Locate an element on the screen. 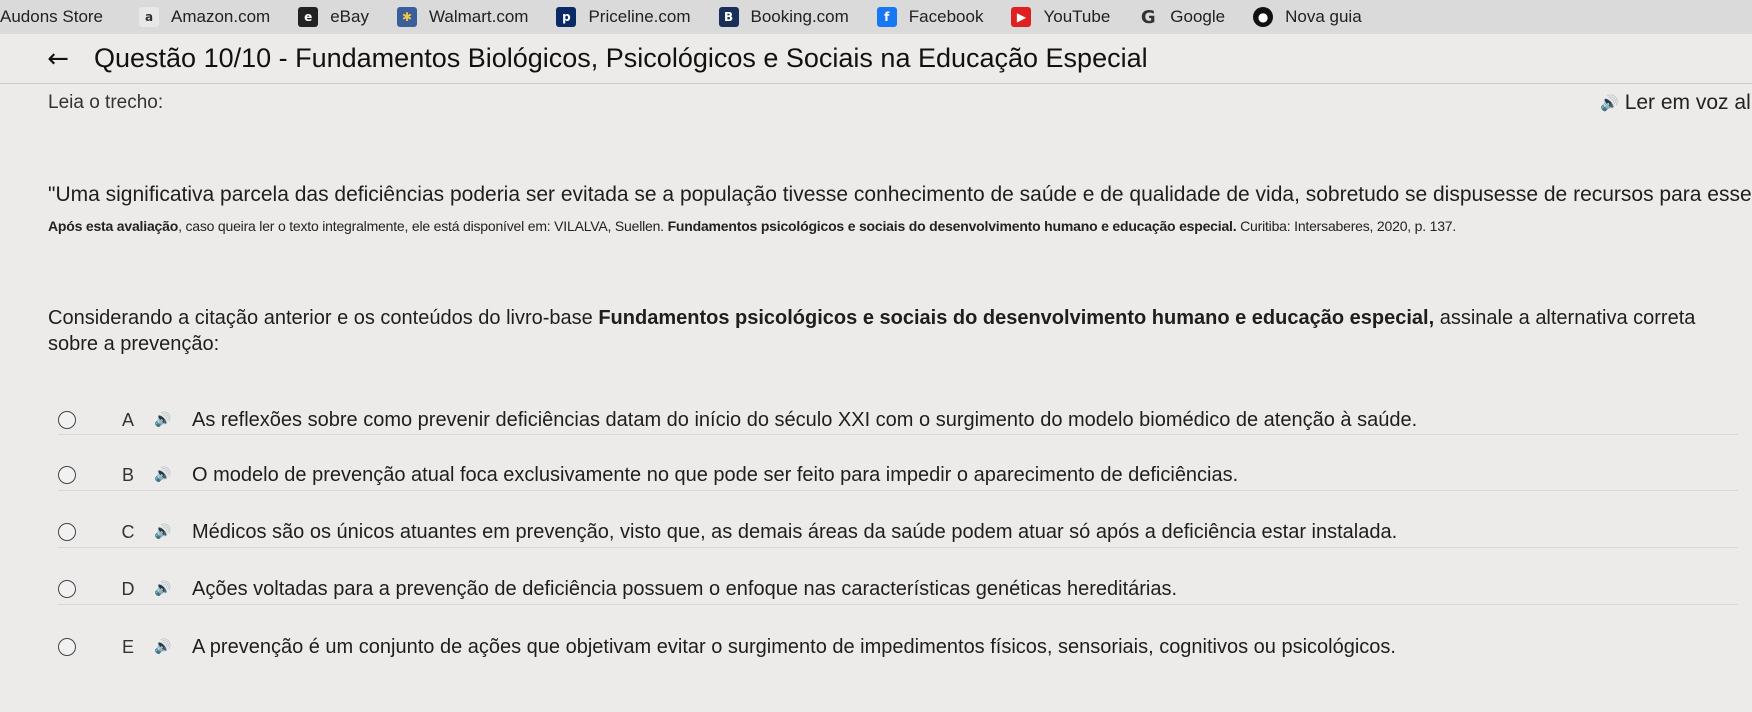 The height and width of the screenshot is (712, 1752). option-letter: B is located at coordinates (127, 474).